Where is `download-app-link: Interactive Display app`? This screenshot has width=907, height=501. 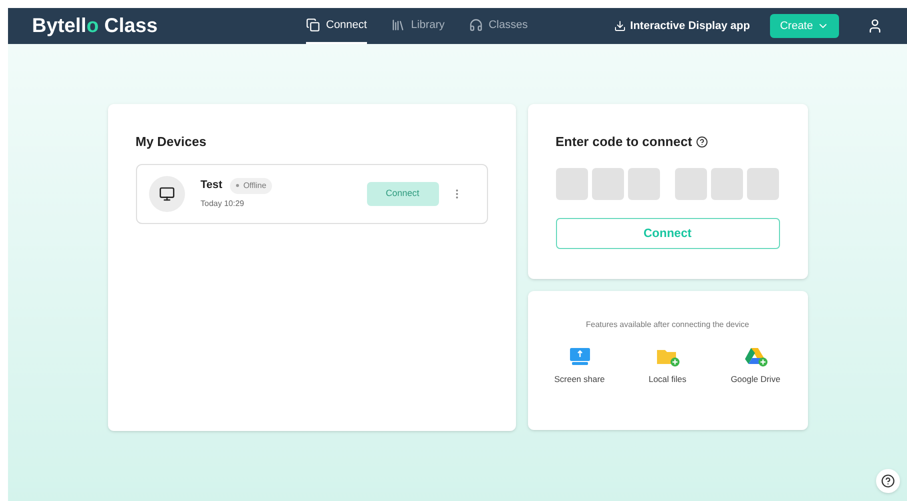
download-app-link: Interactive Display app is located at coordinates (682, 26).